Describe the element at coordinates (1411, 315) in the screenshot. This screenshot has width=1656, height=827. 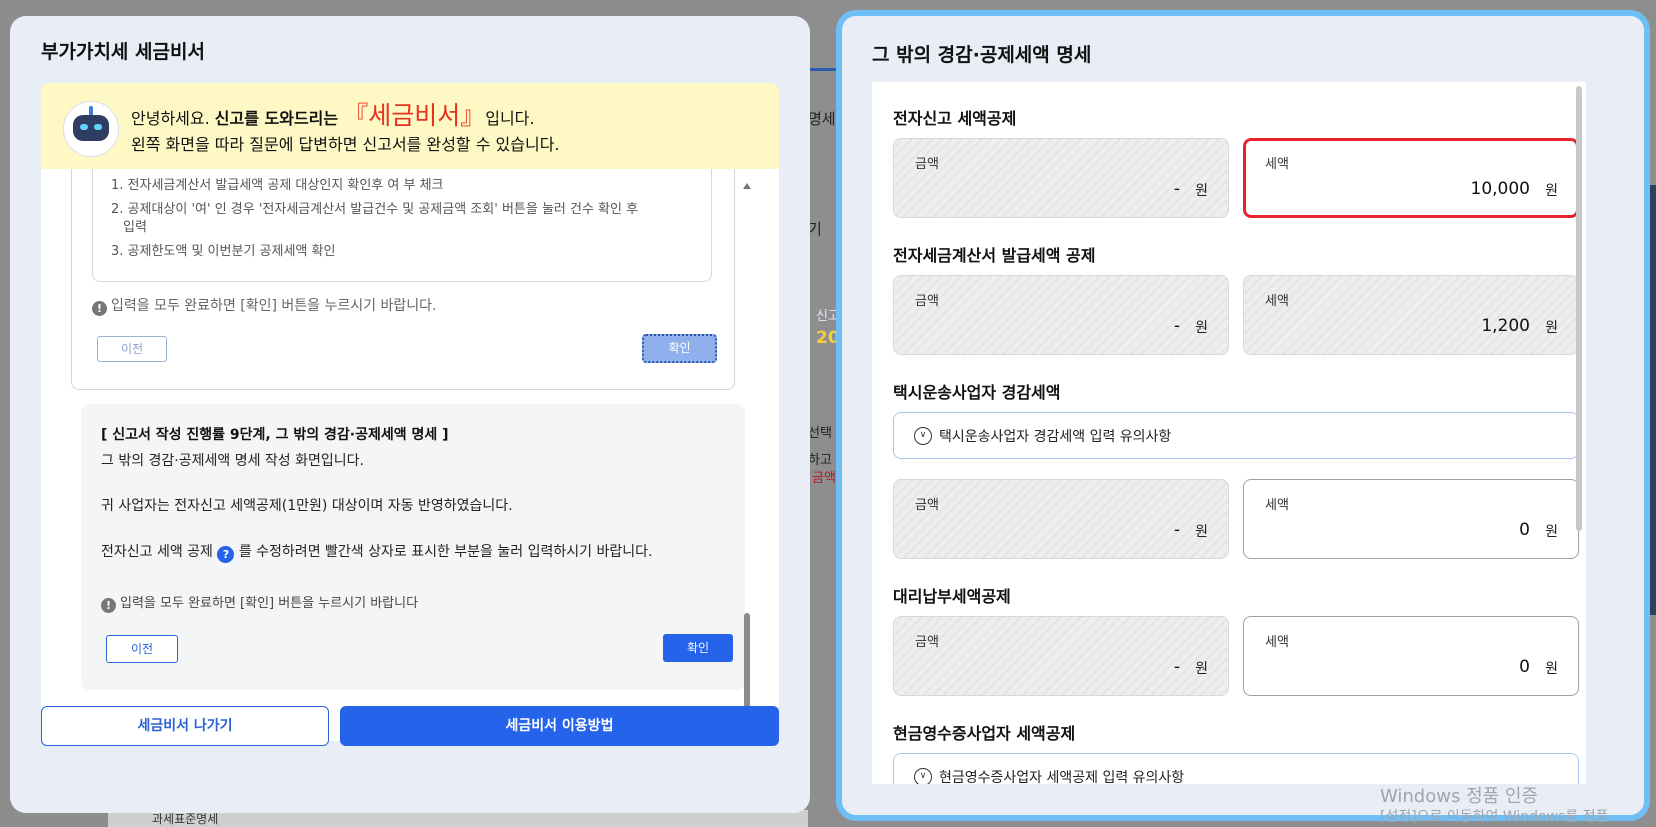
I see `e-invoice-tax-field: 세액 1,200 원` at that location.